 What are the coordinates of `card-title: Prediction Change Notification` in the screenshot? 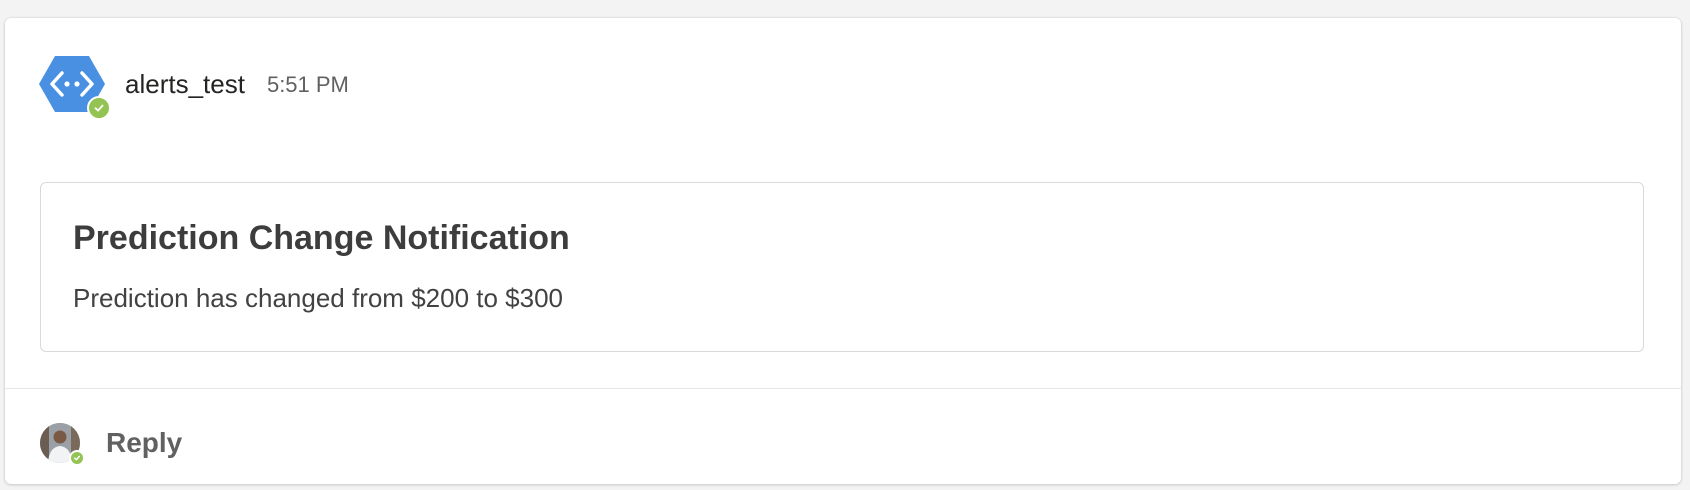 It's located at (321, 238).